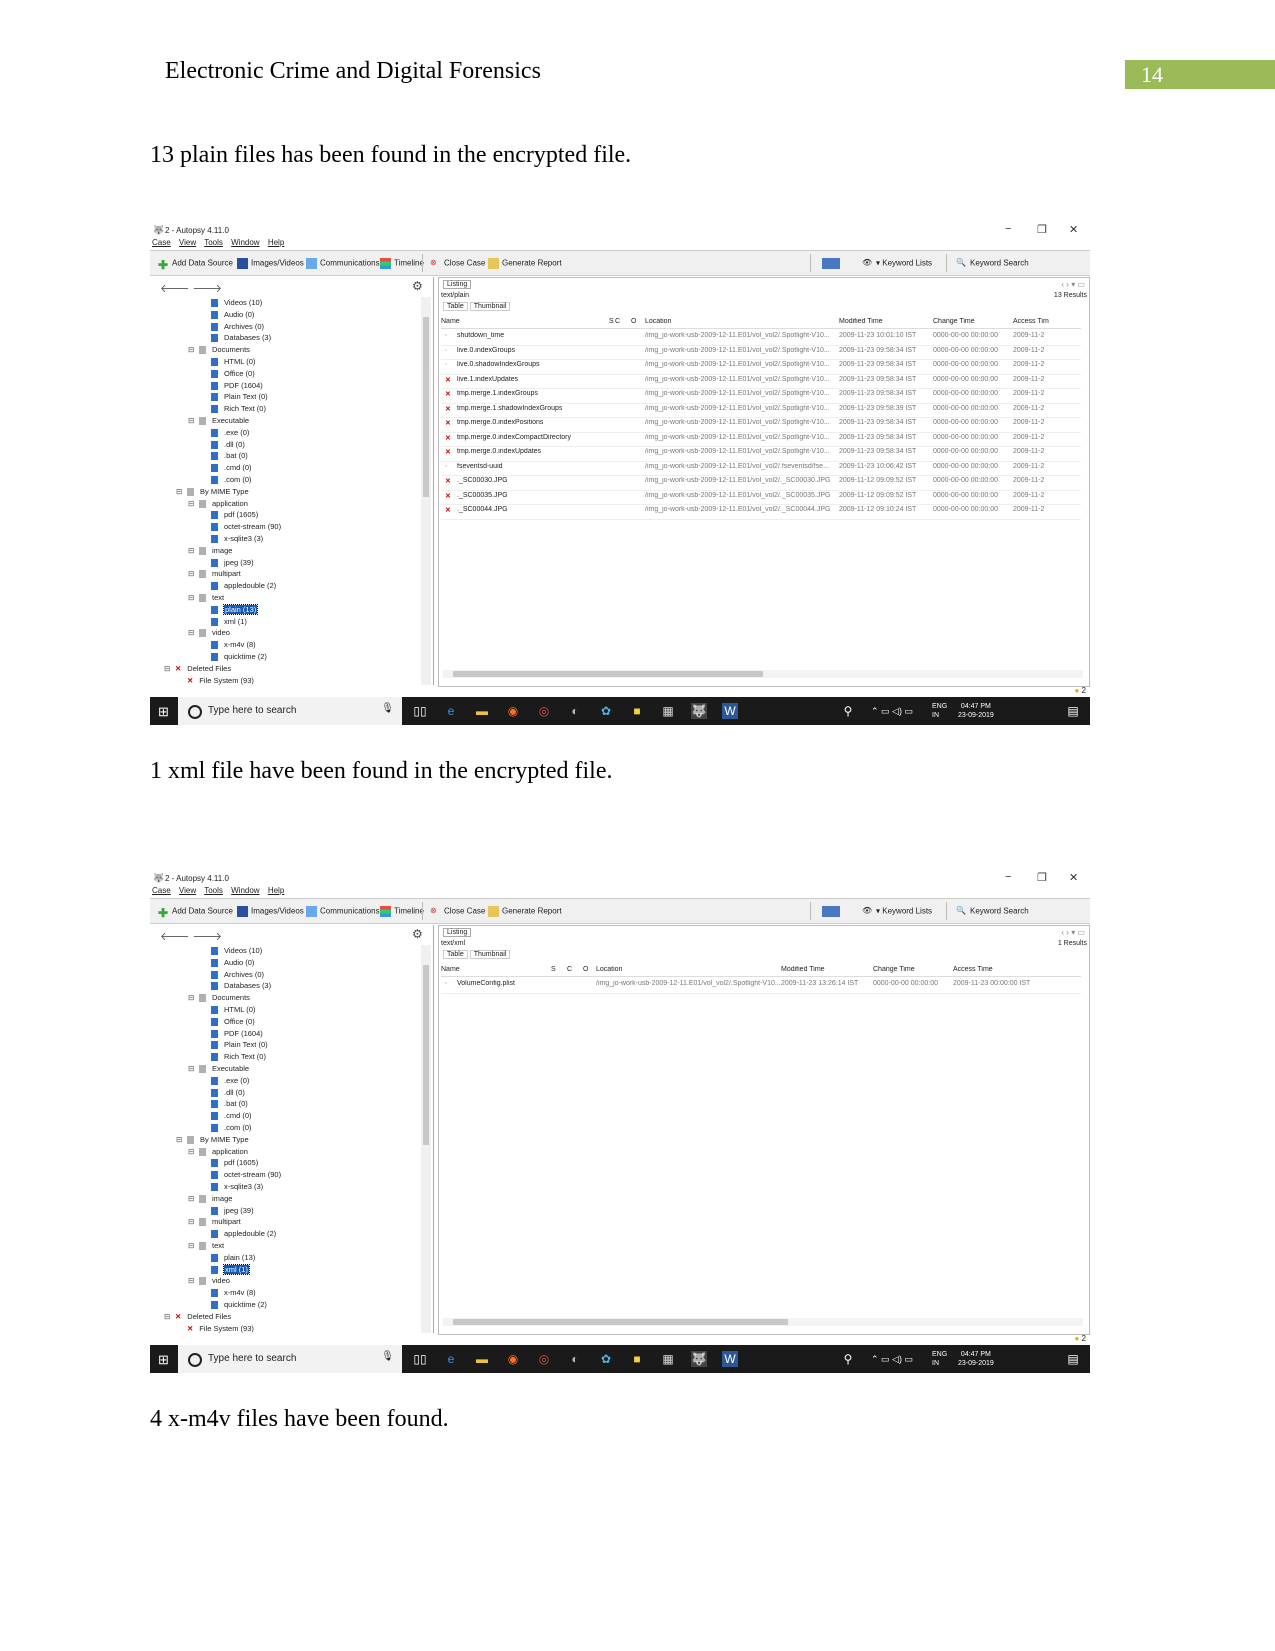 This screenshot has height=1651, width=1275. What do you see at coordinates (161, 242) in the screenshot?
I see `menu-case: Case` at bounding box center [161, 242].